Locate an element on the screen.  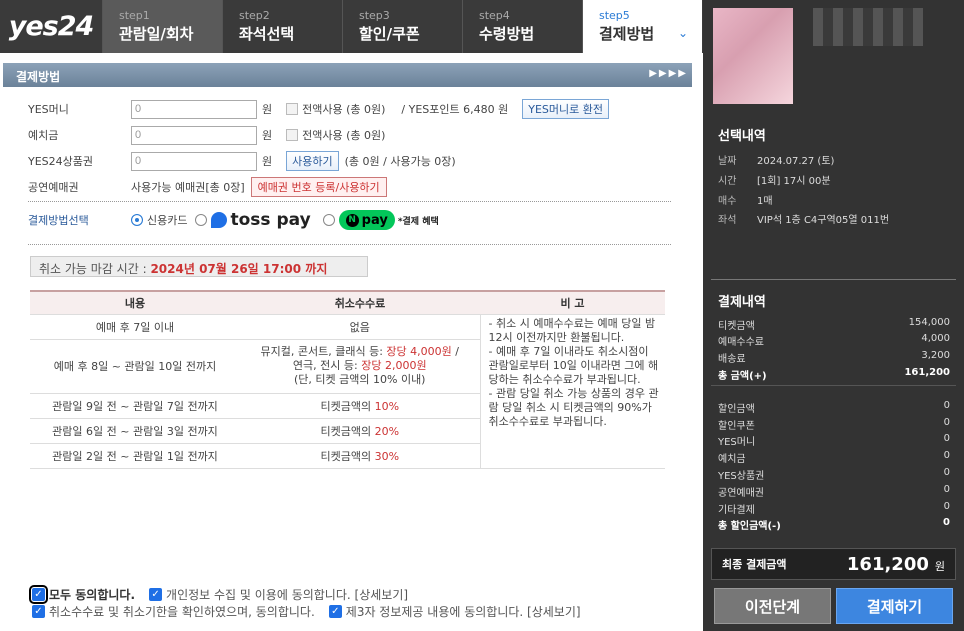
credit-card-radio is located at coordinates (137, 220).